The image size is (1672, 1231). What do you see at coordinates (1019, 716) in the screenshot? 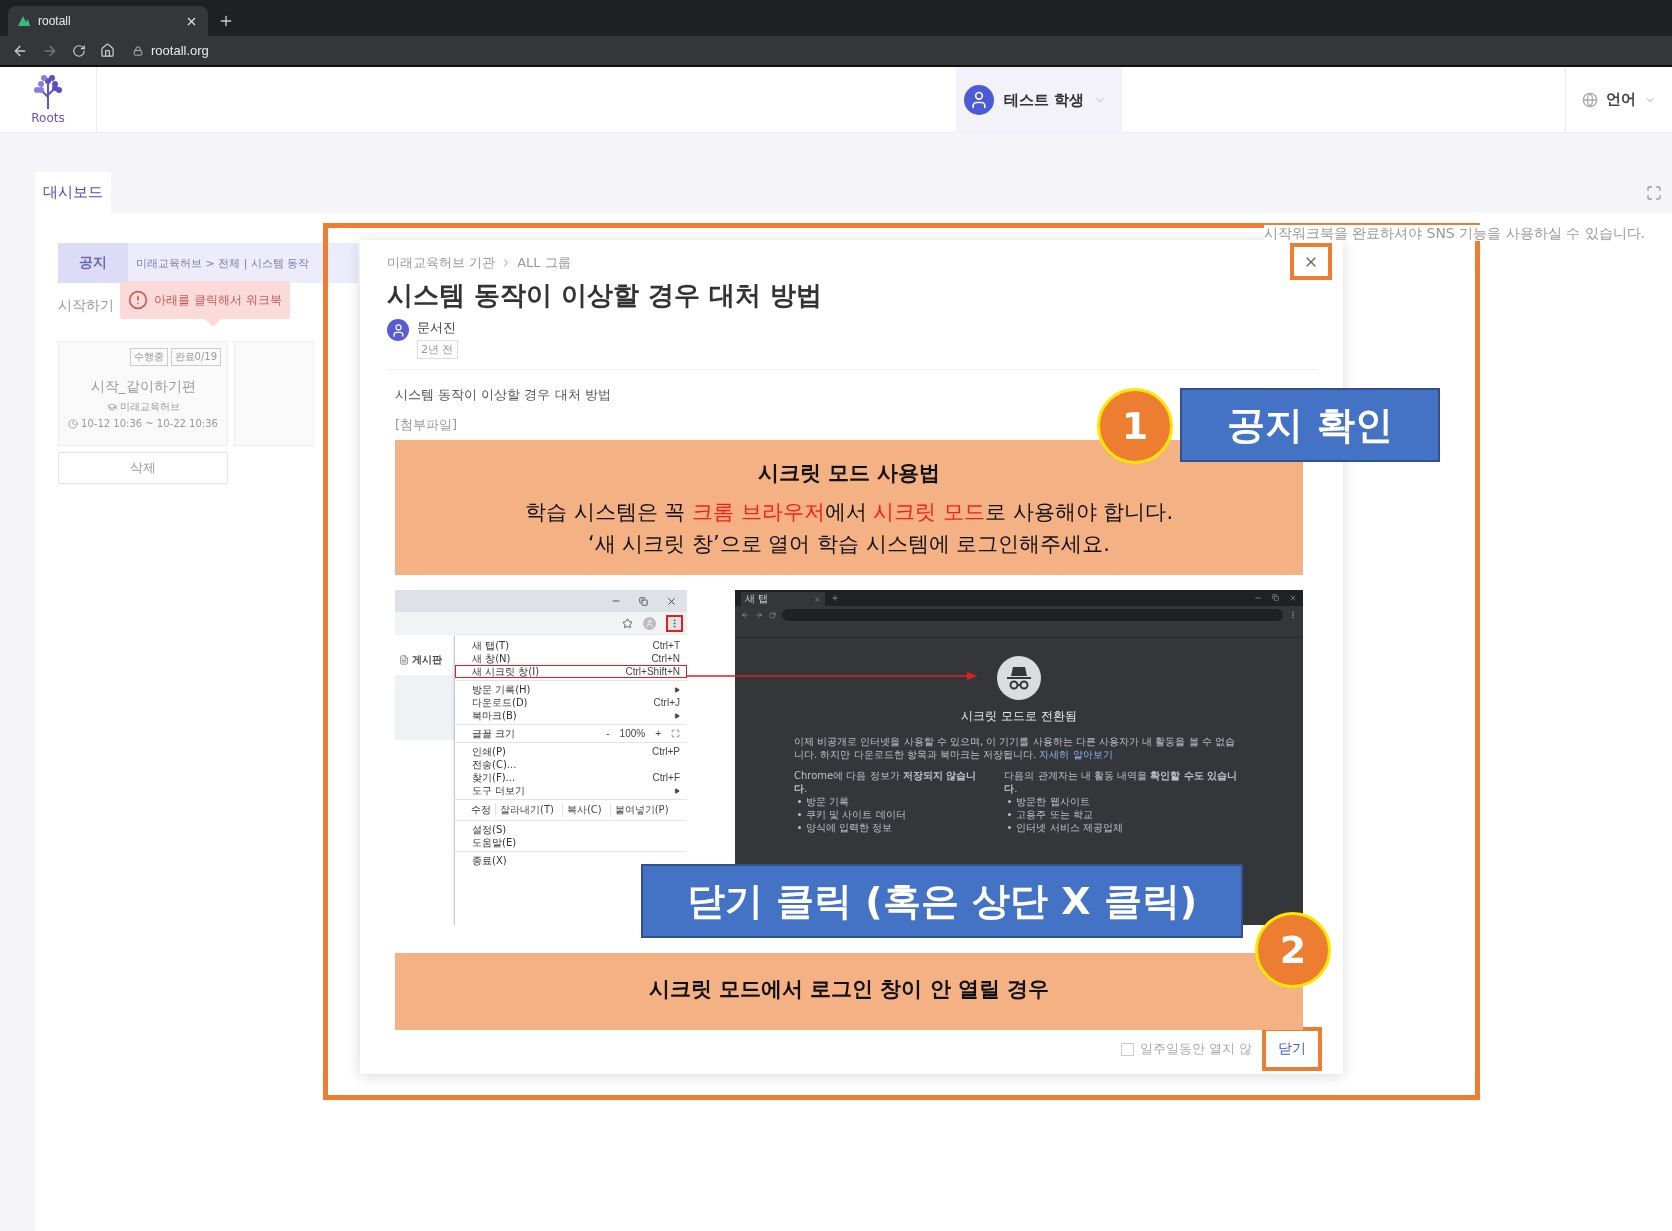
I see `incognito-heading: 시크릿 모드로 전환됨` at bounding box center [1019, 716].